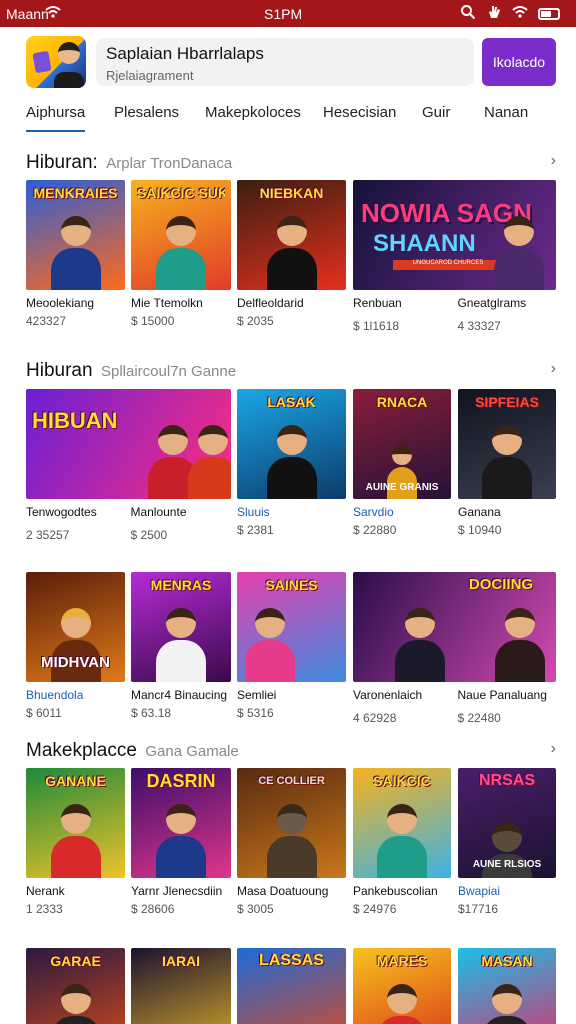  Describe the element at coordinates (359, 112) in the screenshot. I see `tab-3: Hesecisian` at that location.